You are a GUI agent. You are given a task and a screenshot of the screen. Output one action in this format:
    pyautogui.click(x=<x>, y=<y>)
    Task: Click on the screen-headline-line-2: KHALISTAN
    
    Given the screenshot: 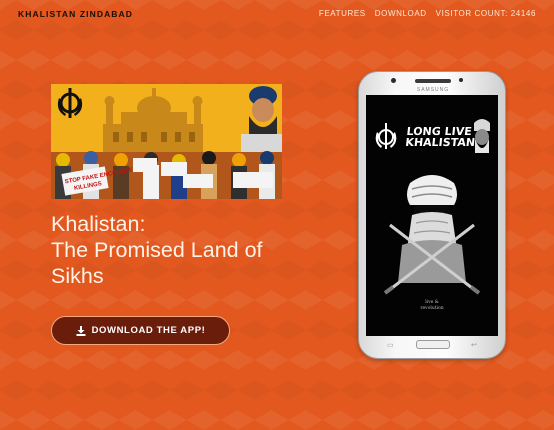 What is the action you would take?
    pyautogui.click(x=440, y=142)
    